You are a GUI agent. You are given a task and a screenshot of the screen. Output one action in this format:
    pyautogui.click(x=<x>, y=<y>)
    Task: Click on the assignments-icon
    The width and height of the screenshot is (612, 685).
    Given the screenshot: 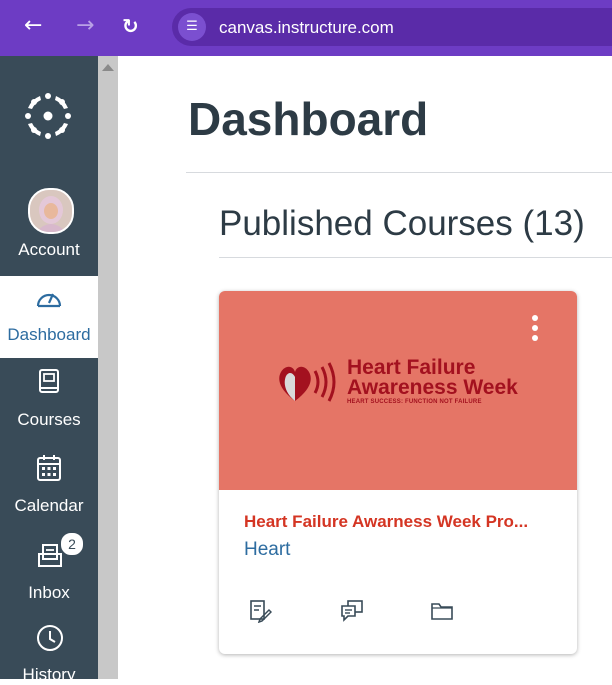 What is the action you would take?
    pyautogui.click(x=260, y=611)
    